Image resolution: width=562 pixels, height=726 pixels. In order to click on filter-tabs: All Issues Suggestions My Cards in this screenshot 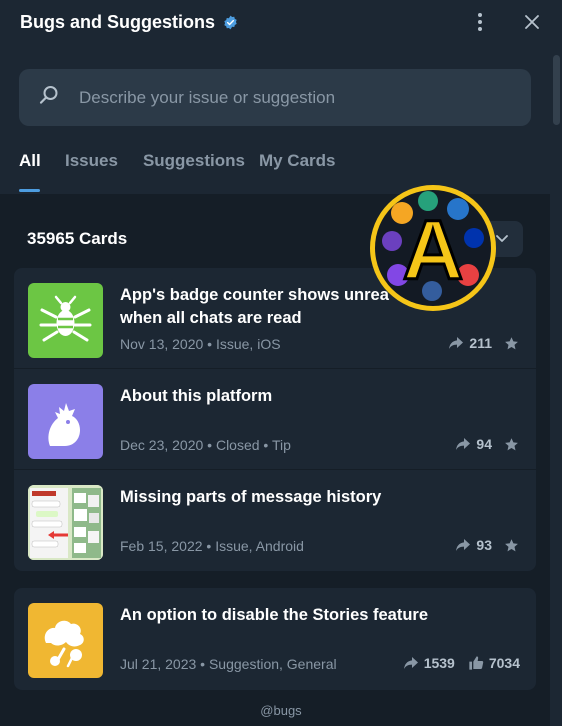, I will do `click(177, 170)`.